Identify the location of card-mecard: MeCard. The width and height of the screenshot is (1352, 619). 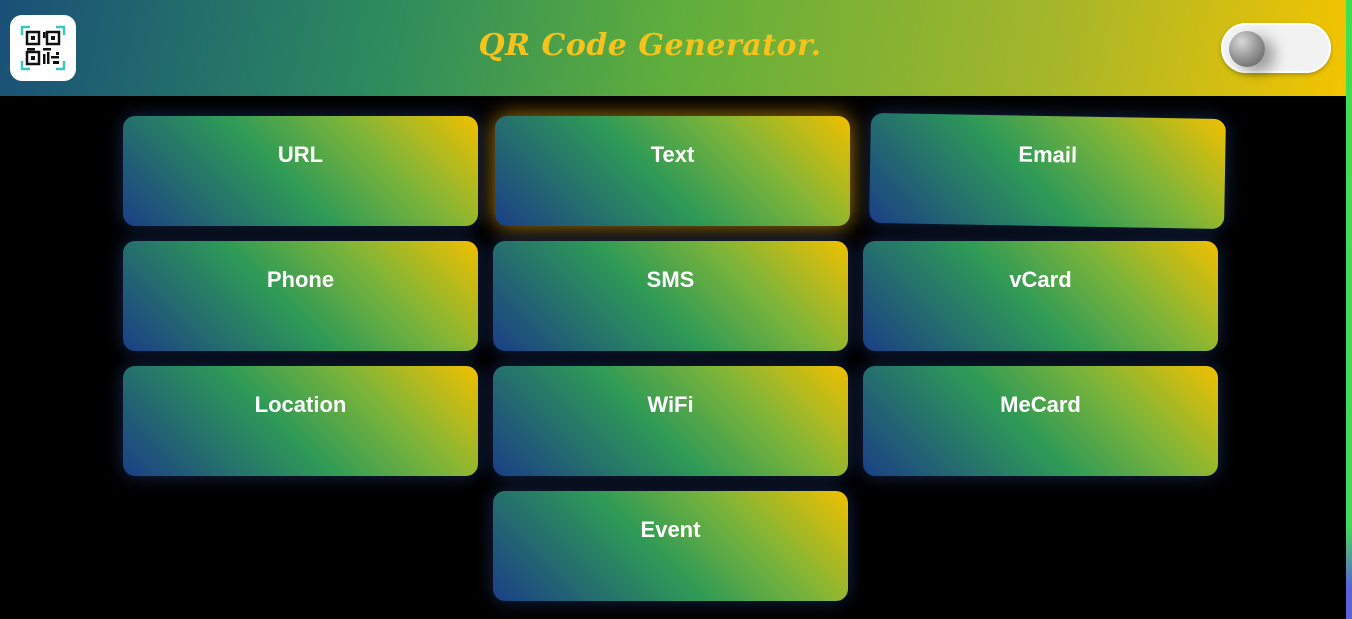
(1040, 421).